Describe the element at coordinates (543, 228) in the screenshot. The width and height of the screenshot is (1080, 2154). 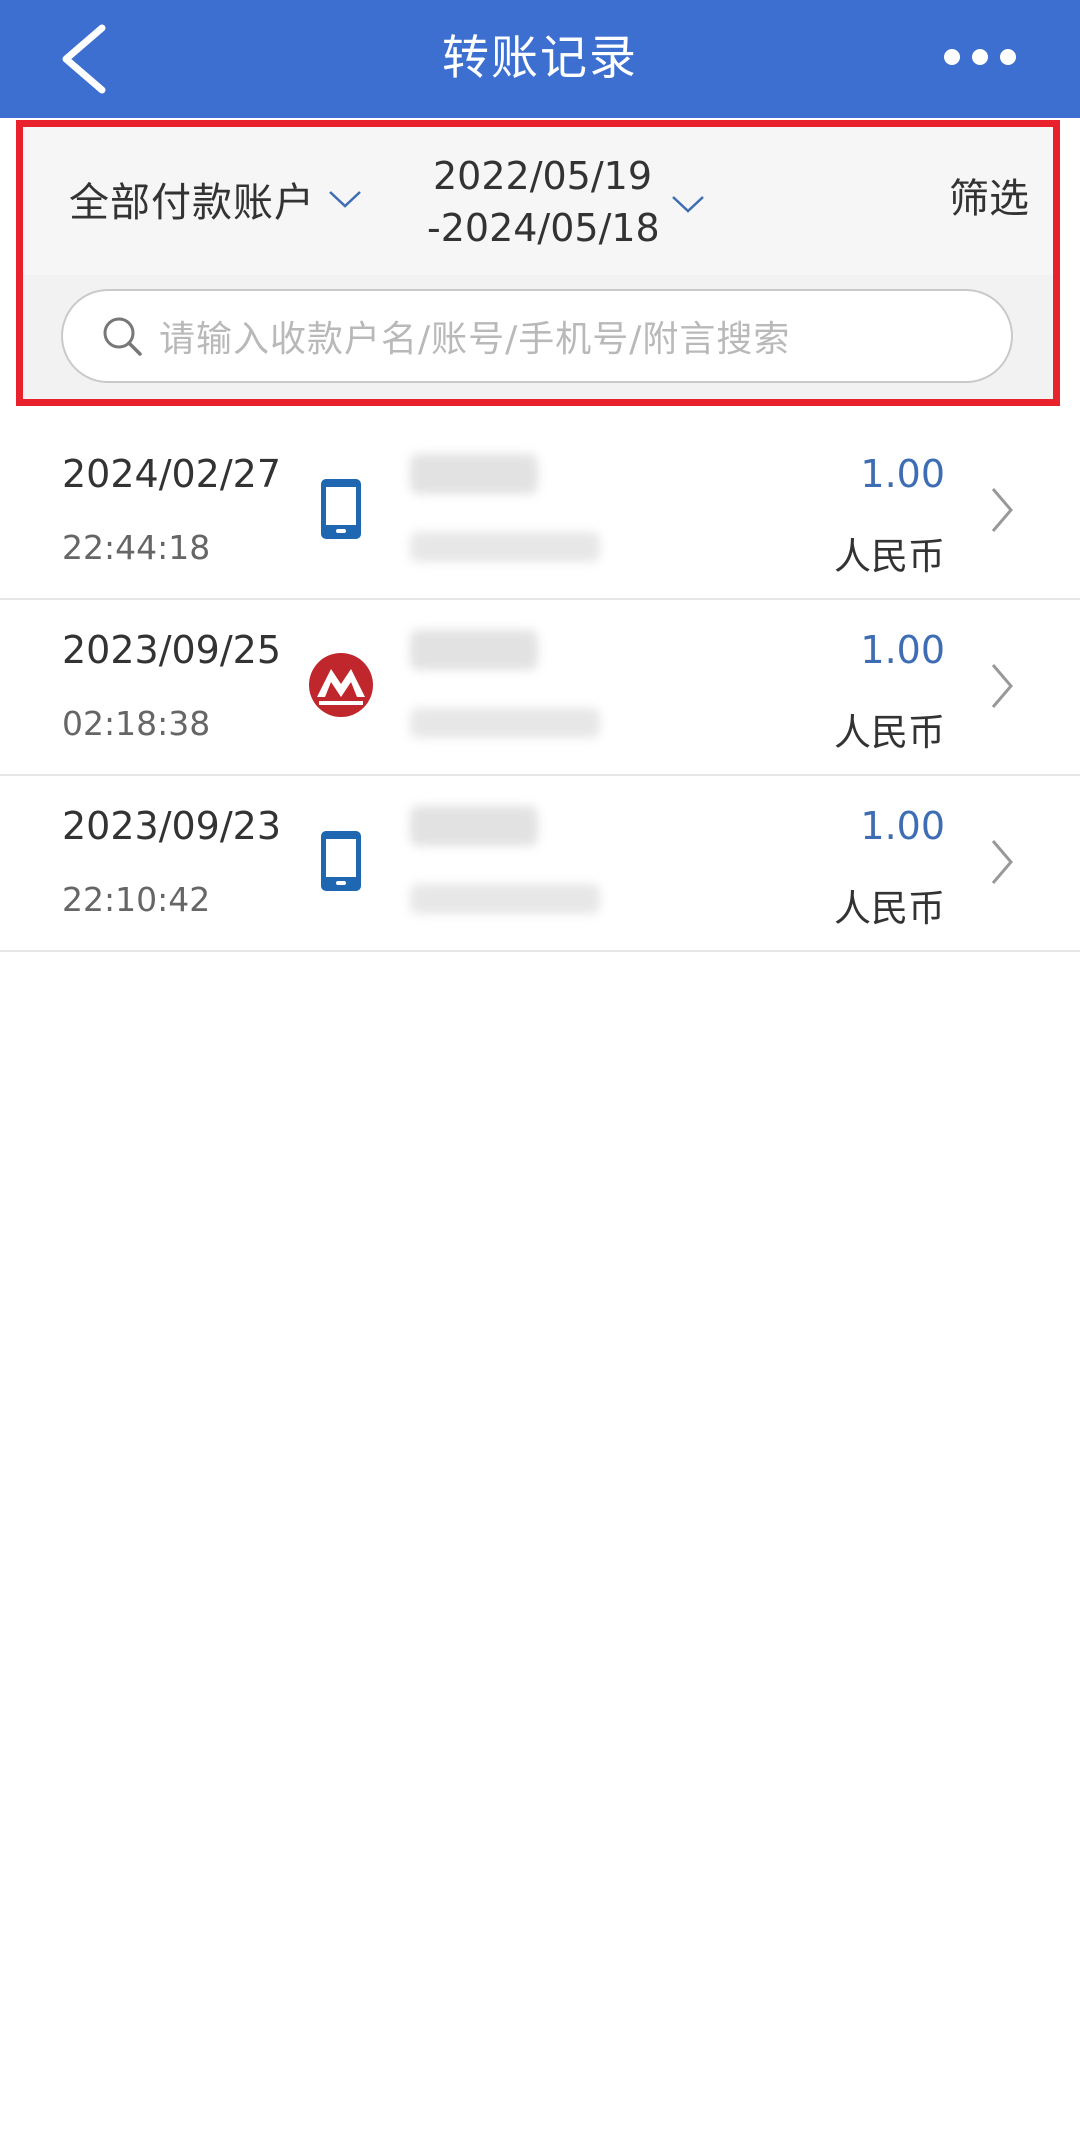
I see `date-range-end: -2024/05/18` at that location.